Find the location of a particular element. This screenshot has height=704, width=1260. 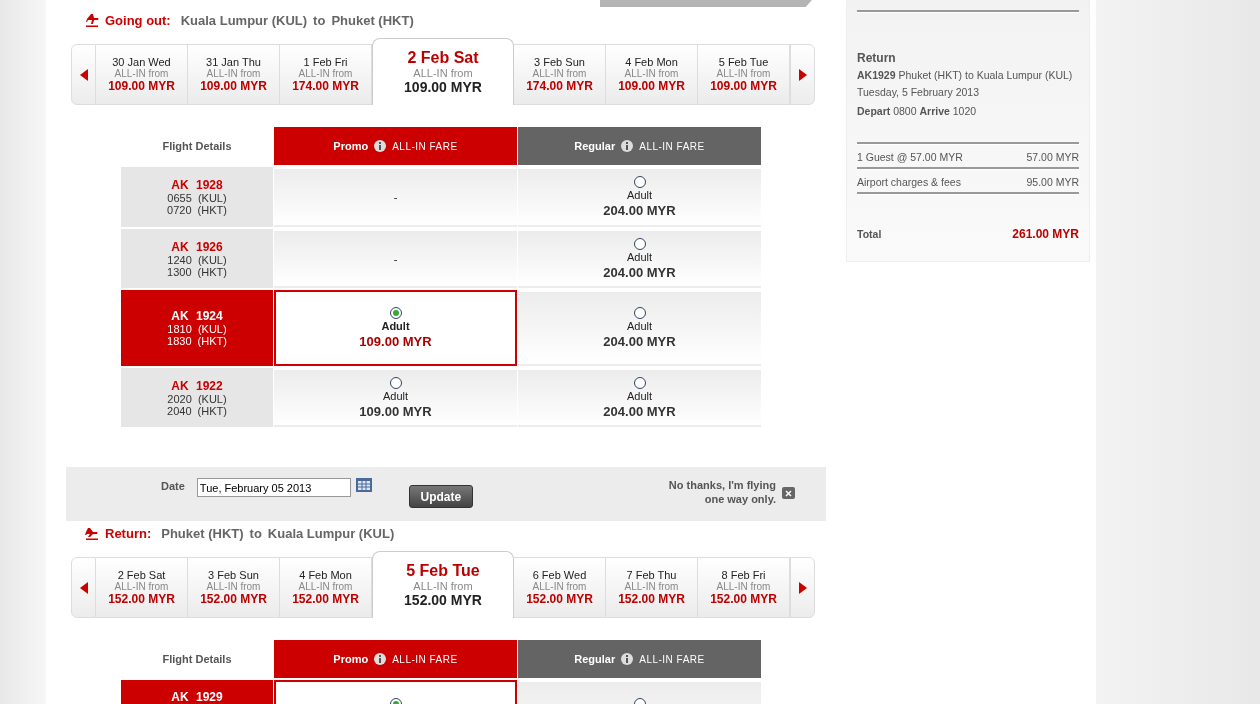

depart-time: 0655 (KUL) is located at coordinates (197, 198).